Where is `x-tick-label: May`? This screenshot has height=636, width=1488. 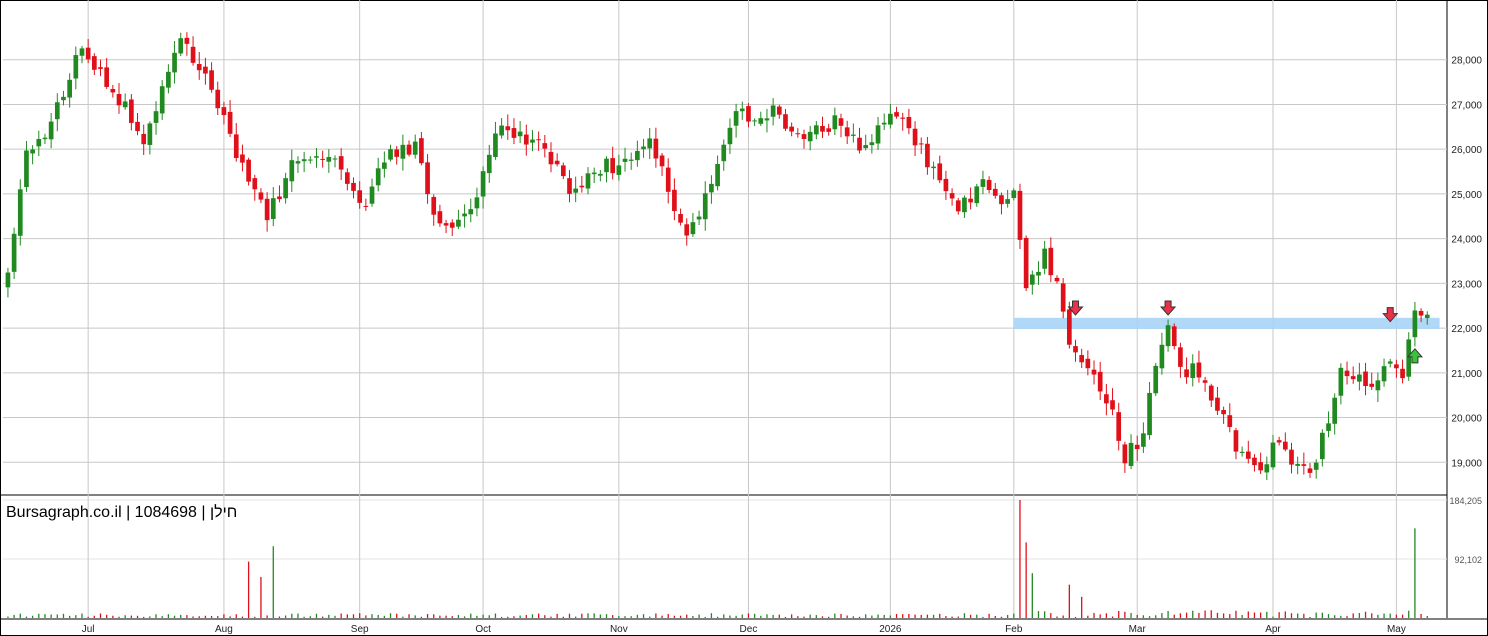 x-tick-label: May is located at coordinates (1396, 629).